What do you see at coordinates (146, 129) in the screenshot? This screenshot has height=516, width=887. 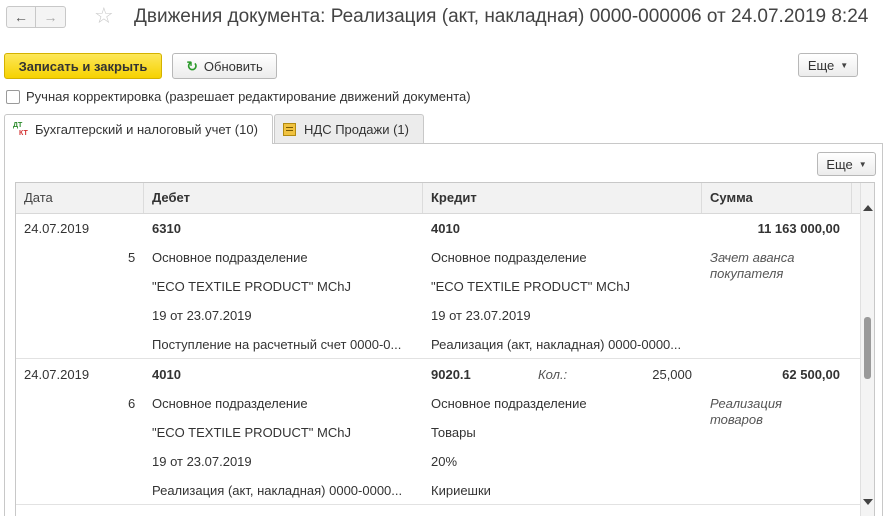 I see `tab-accounting-label: Бухгалтерский и налоговый учет (10)` at bounding box center [146, 129].